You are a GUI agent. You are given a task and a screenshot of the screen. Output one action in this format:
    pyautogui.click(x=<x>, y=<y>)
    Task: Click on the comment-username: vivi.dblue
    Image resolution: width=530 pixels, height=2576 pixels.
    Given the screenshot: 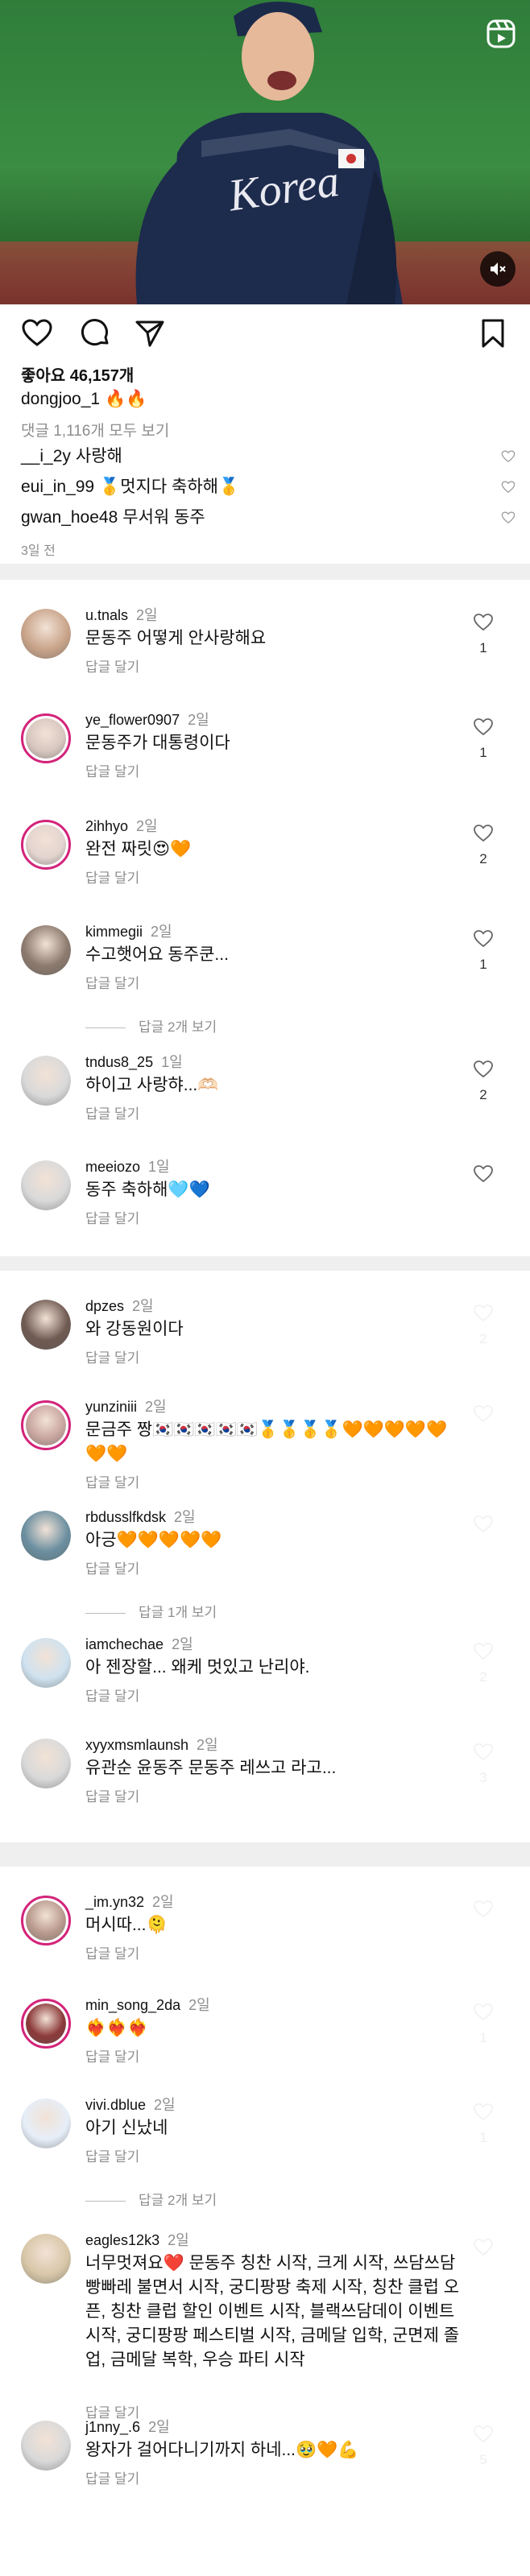 What is the action you would take?
    pyautogui.click(x=115, y=2105)
    